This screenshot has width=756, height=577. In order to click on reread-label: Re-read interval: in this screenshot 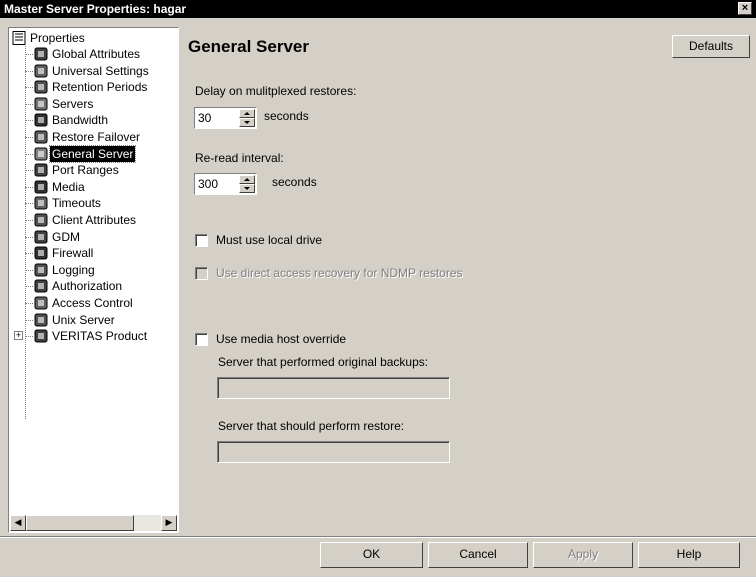, I will do `click(239, 158)`.